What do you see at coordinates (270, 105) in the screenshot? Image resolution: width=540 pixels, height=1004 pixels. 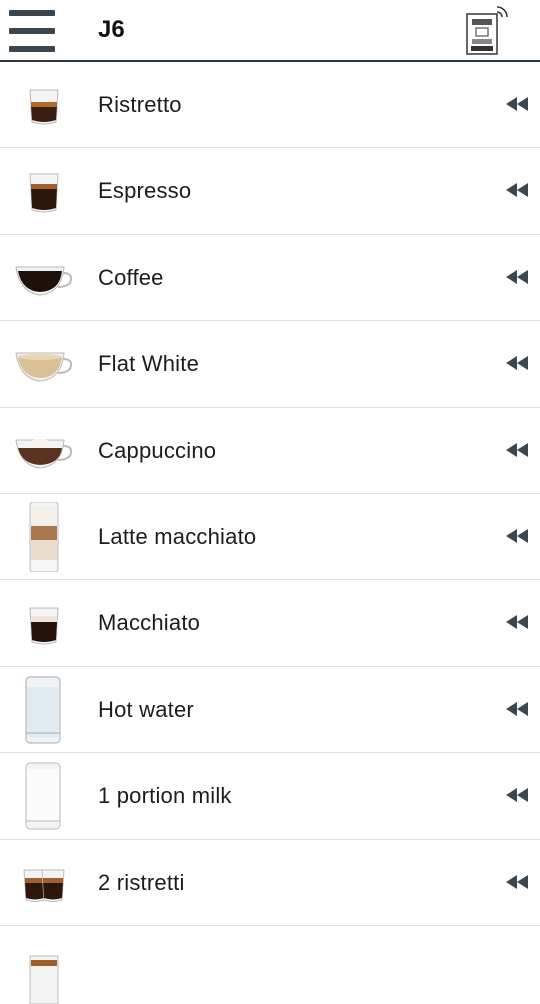 I see `list-item: Ristretto` at bounding box center [270, 105].